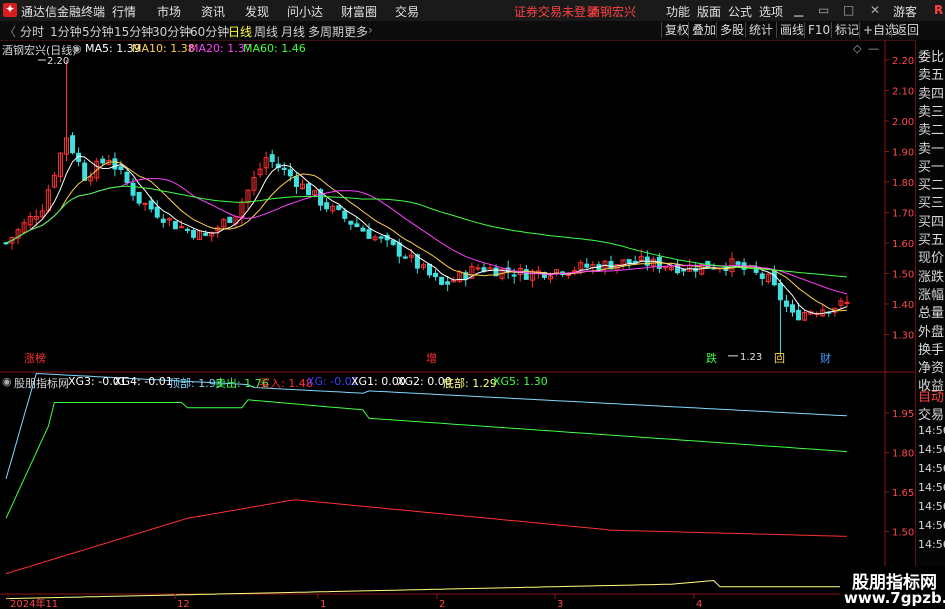  What do you see at coordinates (678, 11) in the screenshot?
I see `menu-function: 功能` at bounding box center [678, 11].